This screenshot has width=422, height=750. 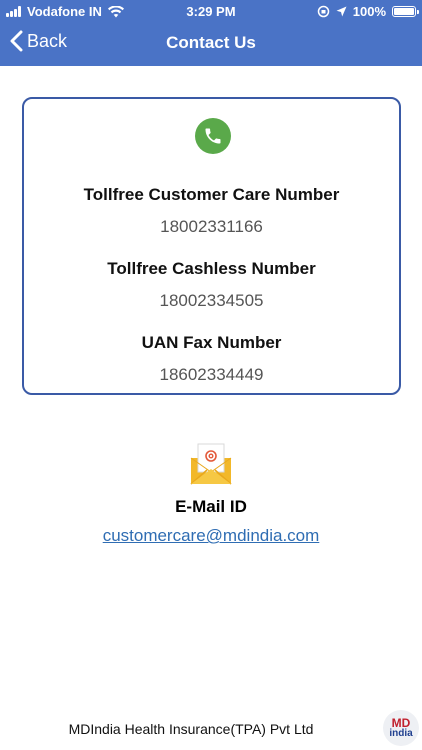 What do you see at coordinates (211, 194) in the screenshot?
I see `customer-care-label: Tollfree Customer Care Number` at bounding box center [211, 194].